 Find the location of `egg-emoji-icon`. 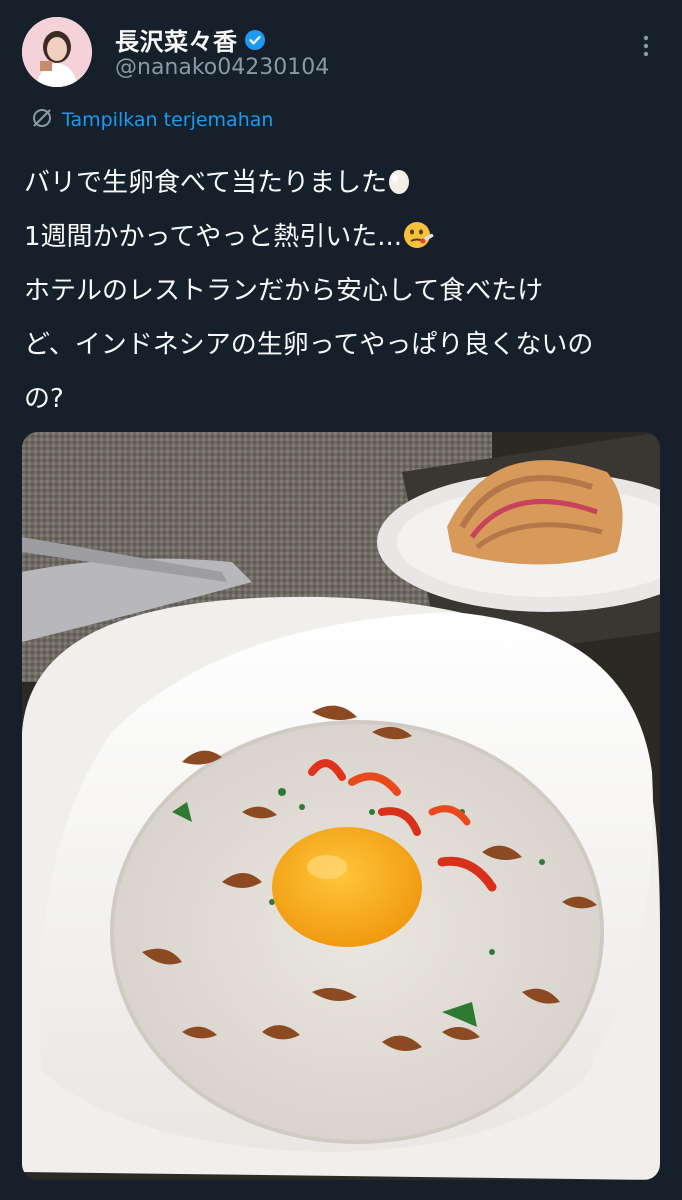

egg-emoji-icon is located at coordinates (399, 183).